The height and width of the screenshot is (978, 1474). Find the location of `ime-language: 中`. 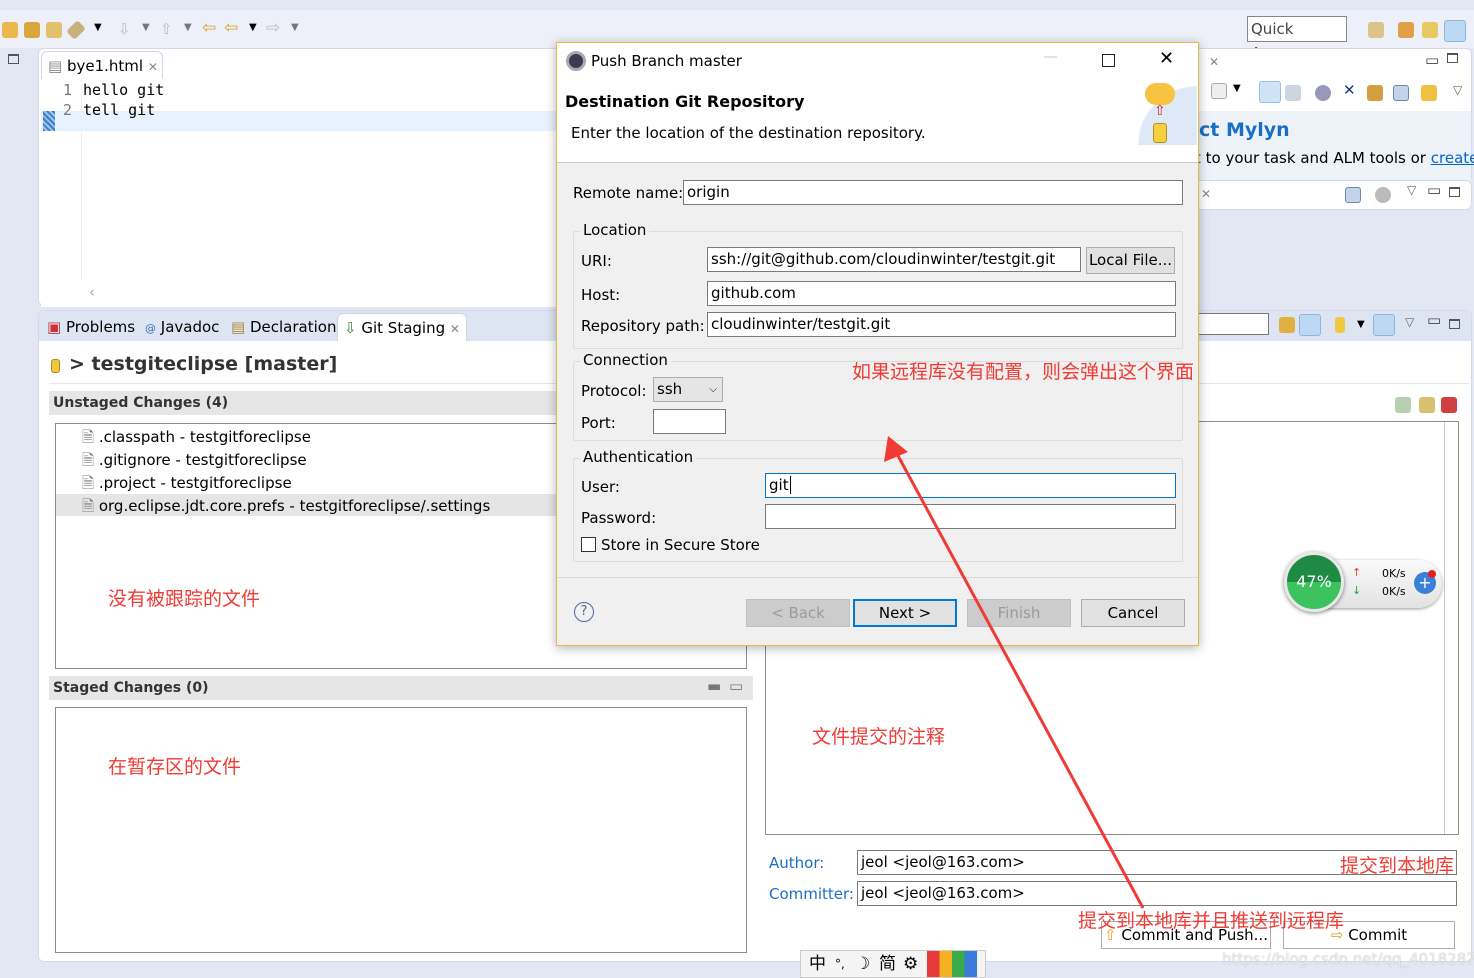

ime-language: 中 is located at coordinates (817, 964).